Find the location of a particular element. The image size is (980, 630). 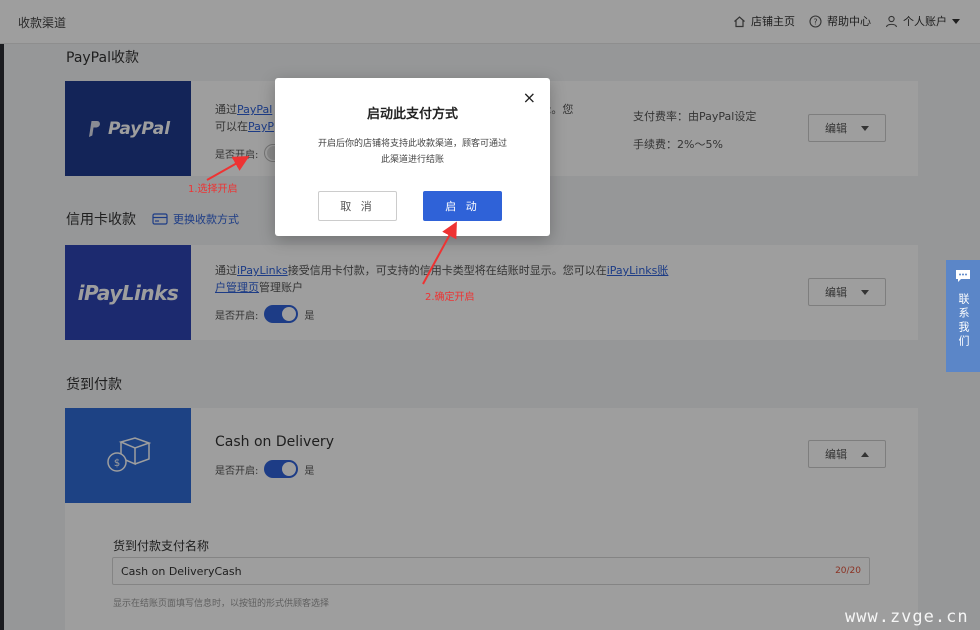

watermark: www.zvge.cn is located at coordinates (907, 617).